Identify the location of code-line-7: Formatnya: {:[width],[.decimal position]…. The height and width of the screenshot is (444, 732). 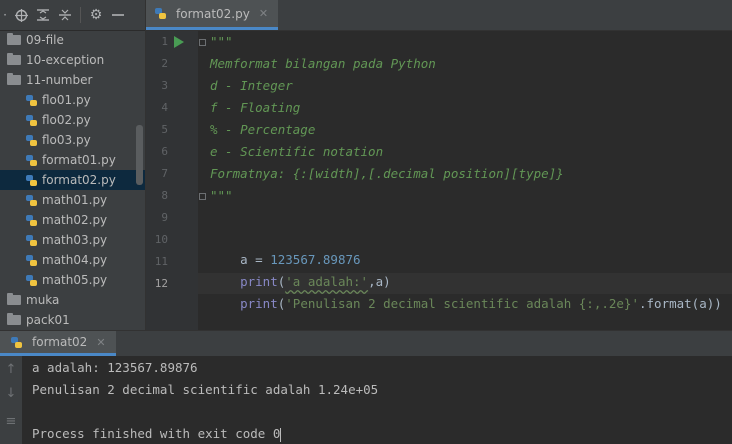
(387, 173).